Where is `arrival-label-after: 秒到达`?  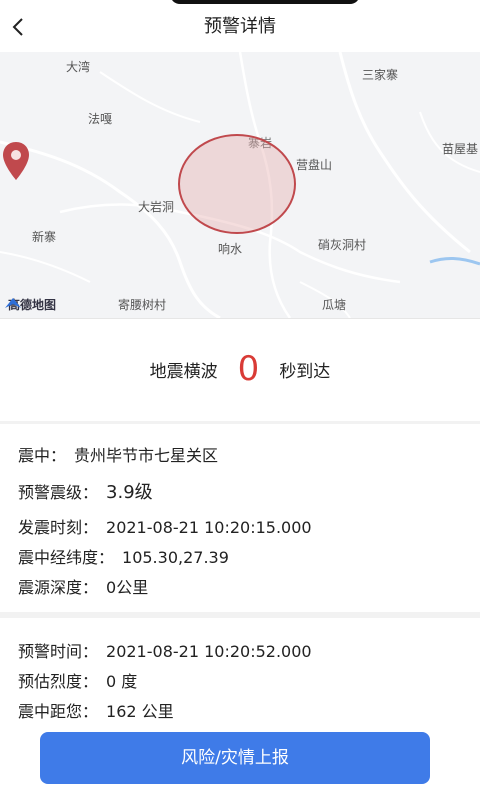 arrival-label-after: 秒到达 is located at coordinates (305, 371).